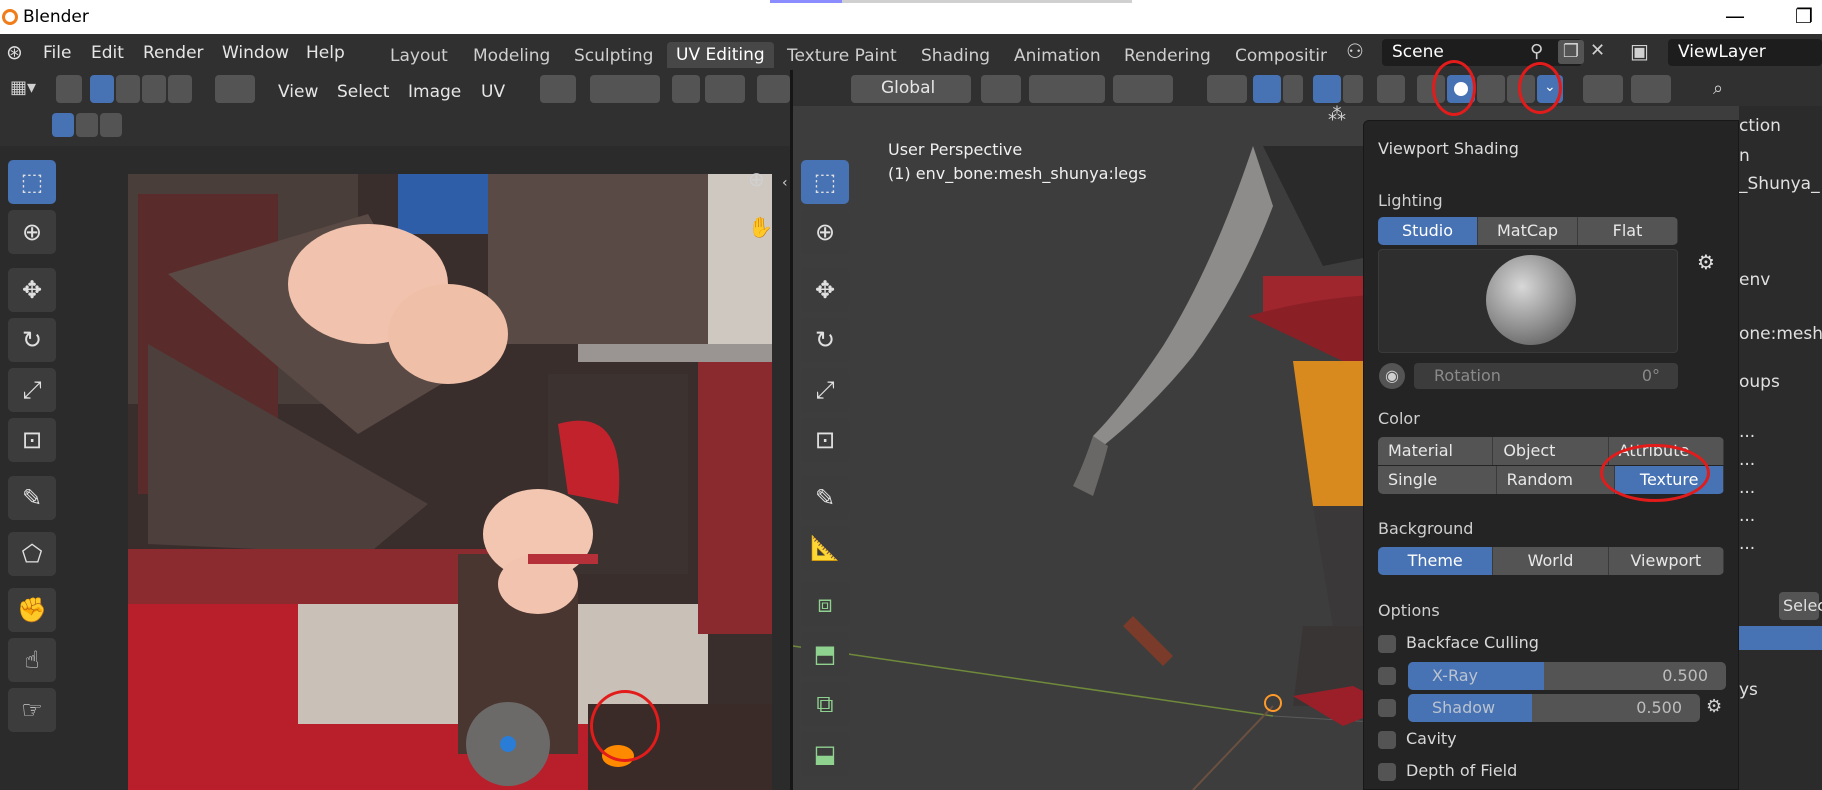  Describe the element at coordinates (419, 56) in the screenshot. I see `tab-layout: Layout` at that location.